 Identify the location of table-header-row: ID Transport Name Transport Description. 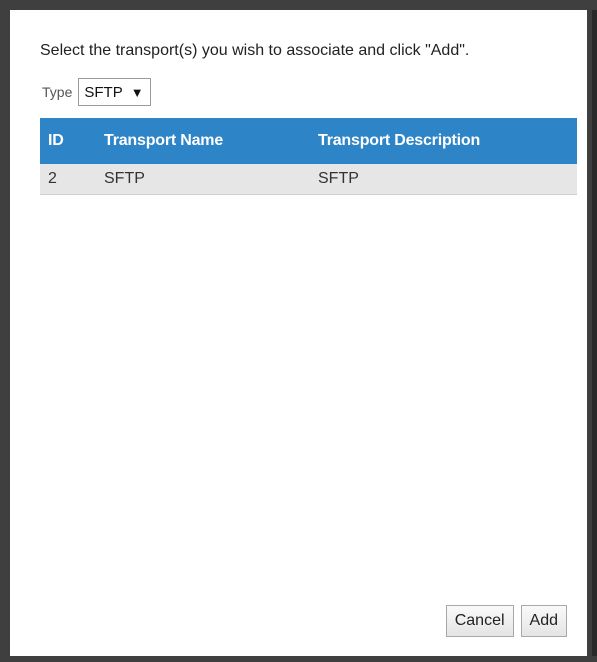
(308, 141).